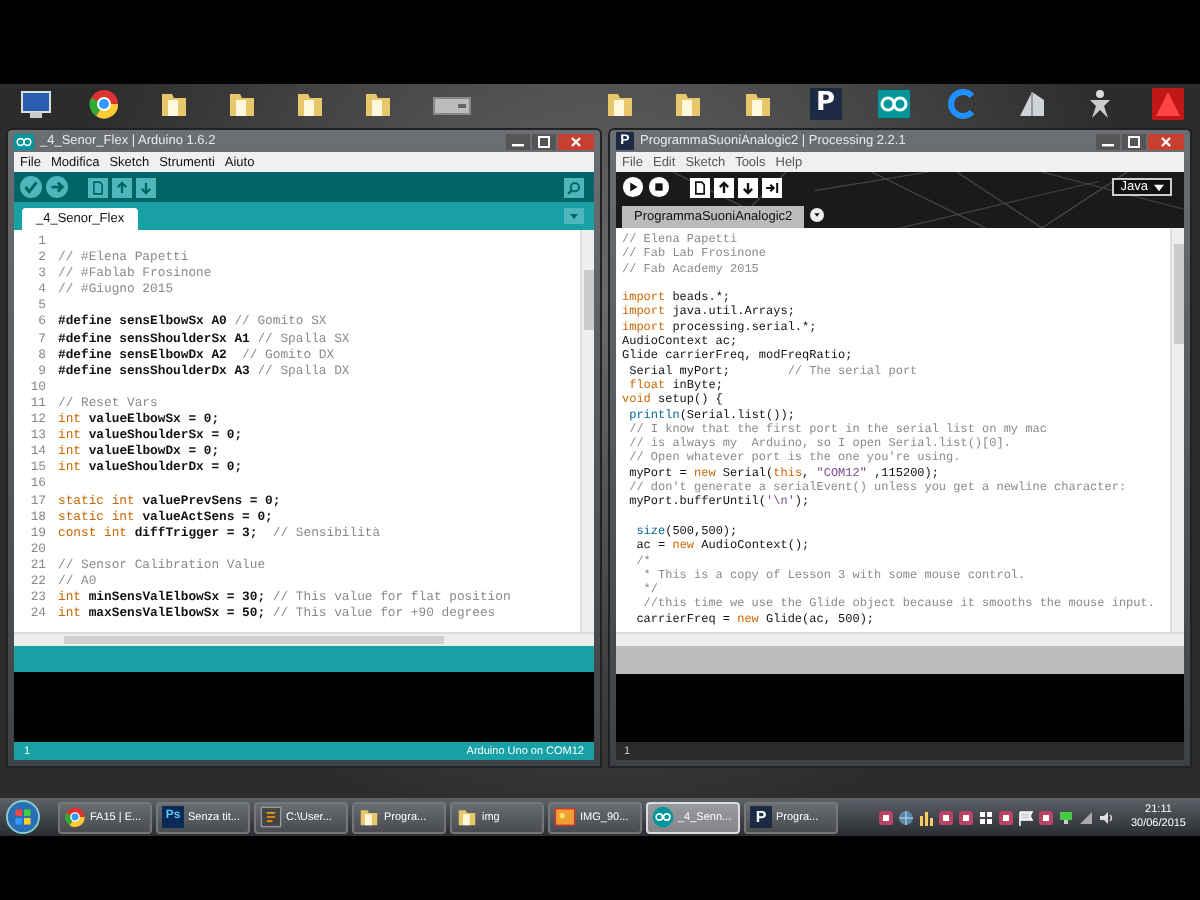 The image size is (1200, 900). I want to click on computer-icon, so click(36, 104).